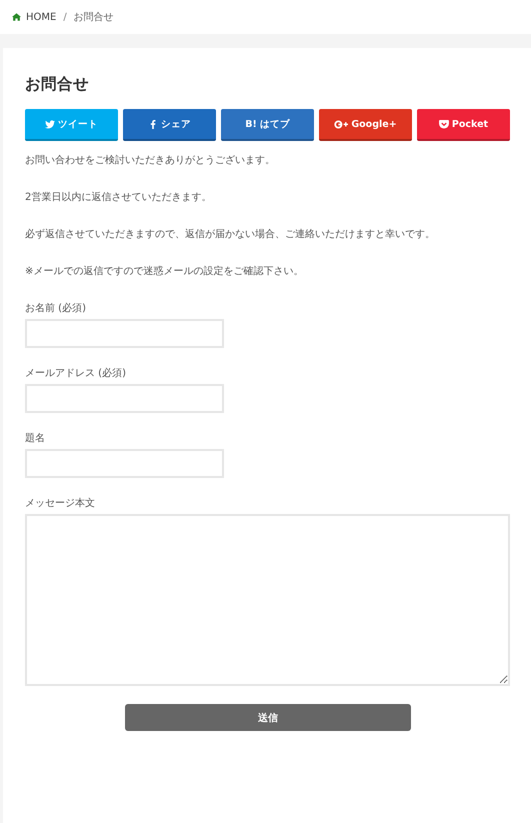 The height and width of the screenshot is (823, 531). What do you see at coordinates (76, 373) in the screenshot?
I see `field-label: メールアドレス (必須)` at bounding box center [76, 373].